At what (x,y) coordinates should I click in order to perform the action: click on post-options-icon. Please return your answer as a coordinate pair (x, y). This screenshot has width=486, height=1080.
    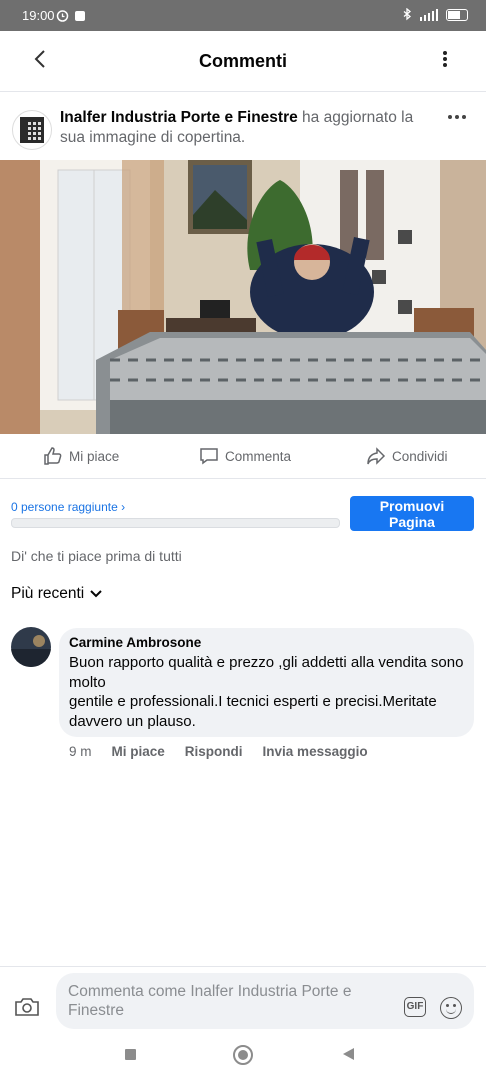
    Looking at the image, I should click on (457, 117).